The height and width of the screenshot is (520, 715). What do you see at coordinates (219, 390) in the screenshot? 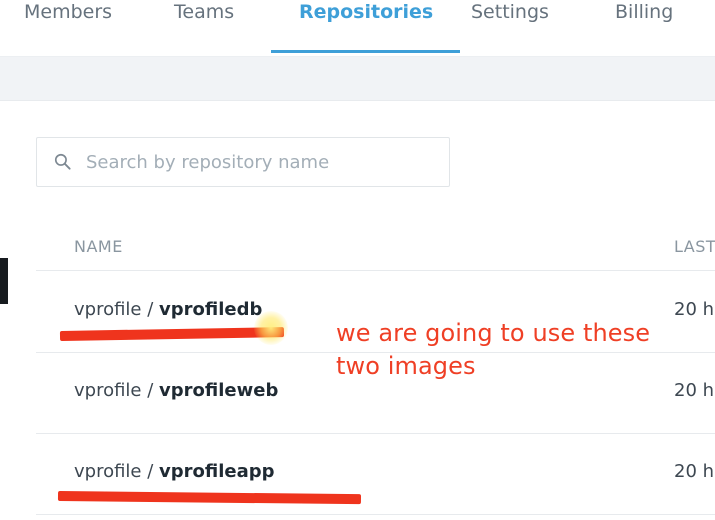
I see `repository-title: vprofileweb` at bounding box center [219, 390].